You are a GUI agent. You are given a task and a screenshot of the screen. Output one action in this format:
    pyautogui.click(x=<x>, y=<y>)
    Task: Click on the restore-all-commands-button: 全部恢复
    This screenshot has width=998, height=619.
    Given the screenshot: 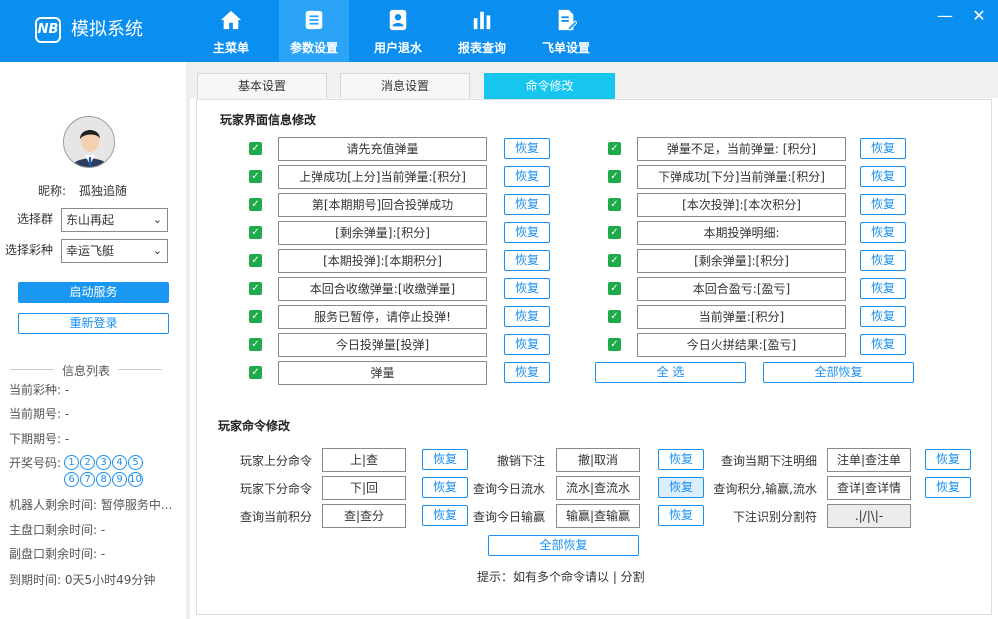 What is the action you would take?
    pyautogui.click(x=563, y=545)
    